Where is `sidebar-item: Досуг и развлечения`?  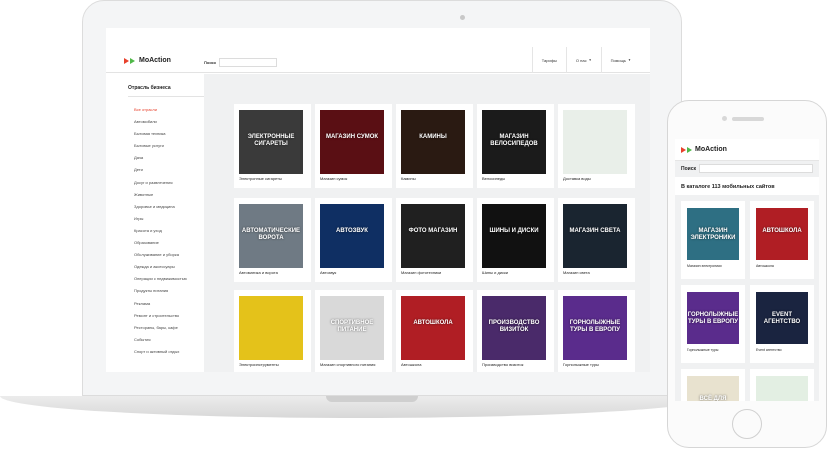 sidebar-item: Досуг и развлечения is located at coordinates (160, 183).